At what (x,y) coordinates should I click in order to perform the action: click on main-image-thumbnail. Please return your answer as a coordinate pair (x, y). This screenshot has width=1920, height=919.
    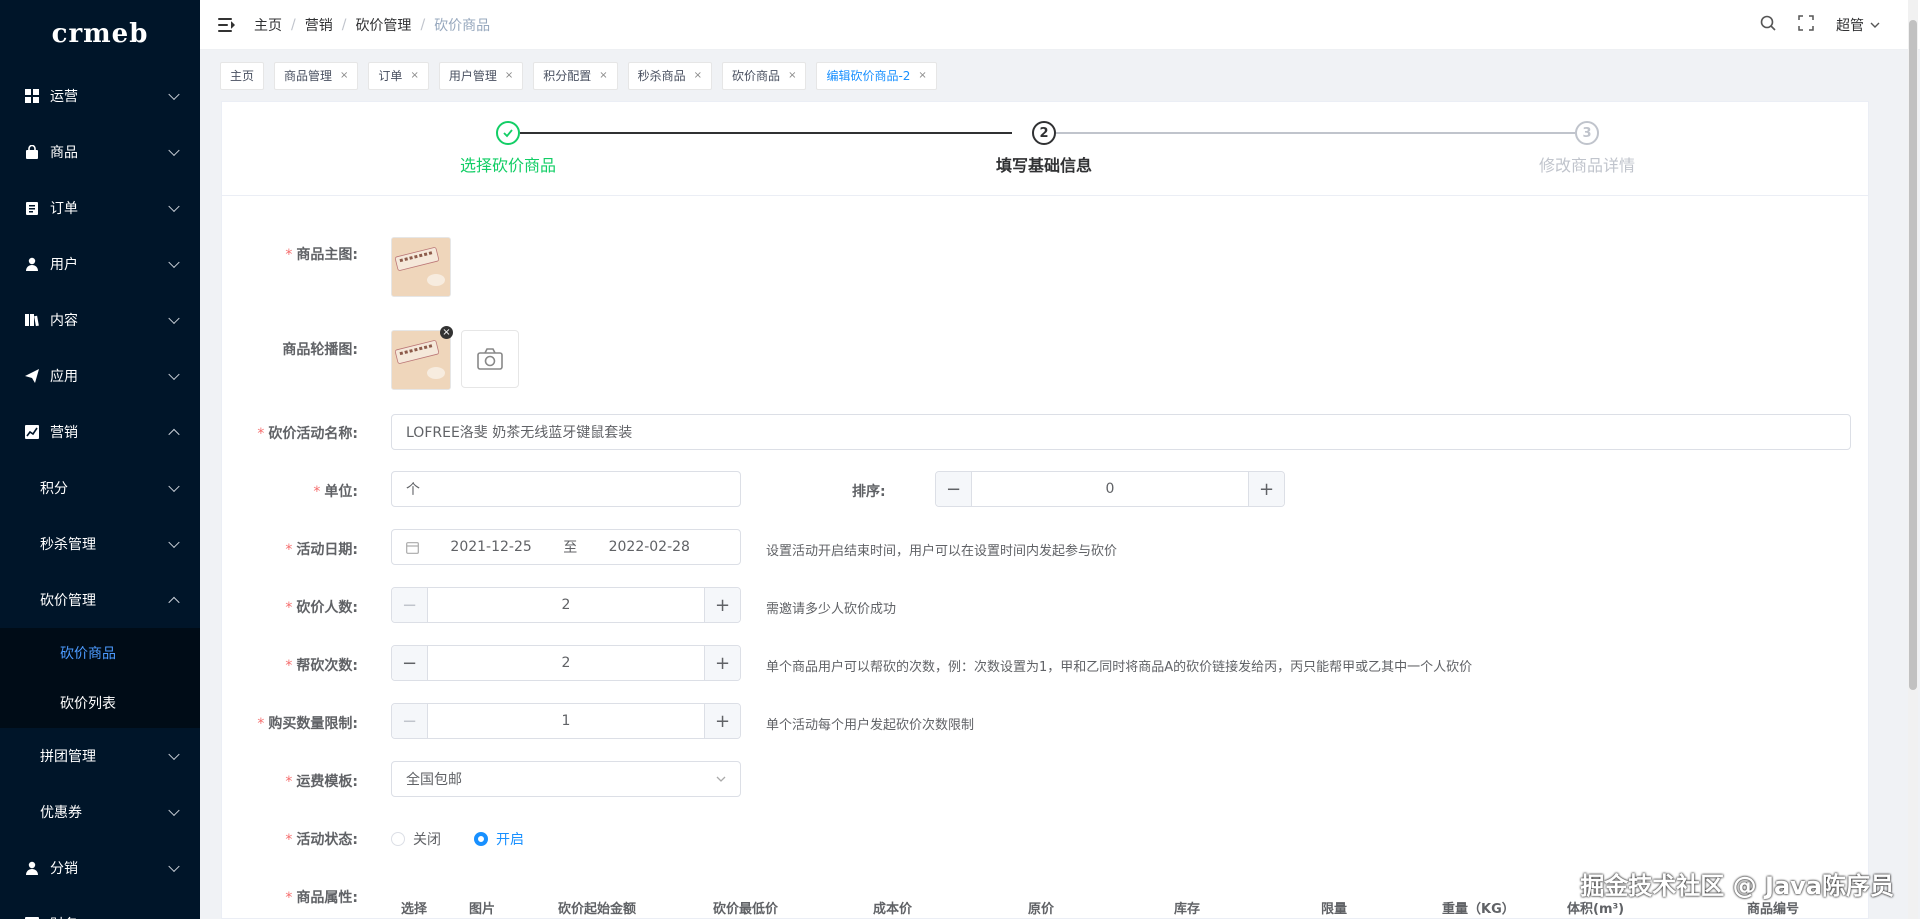
    Looking at the image, I should click on (421, 267).